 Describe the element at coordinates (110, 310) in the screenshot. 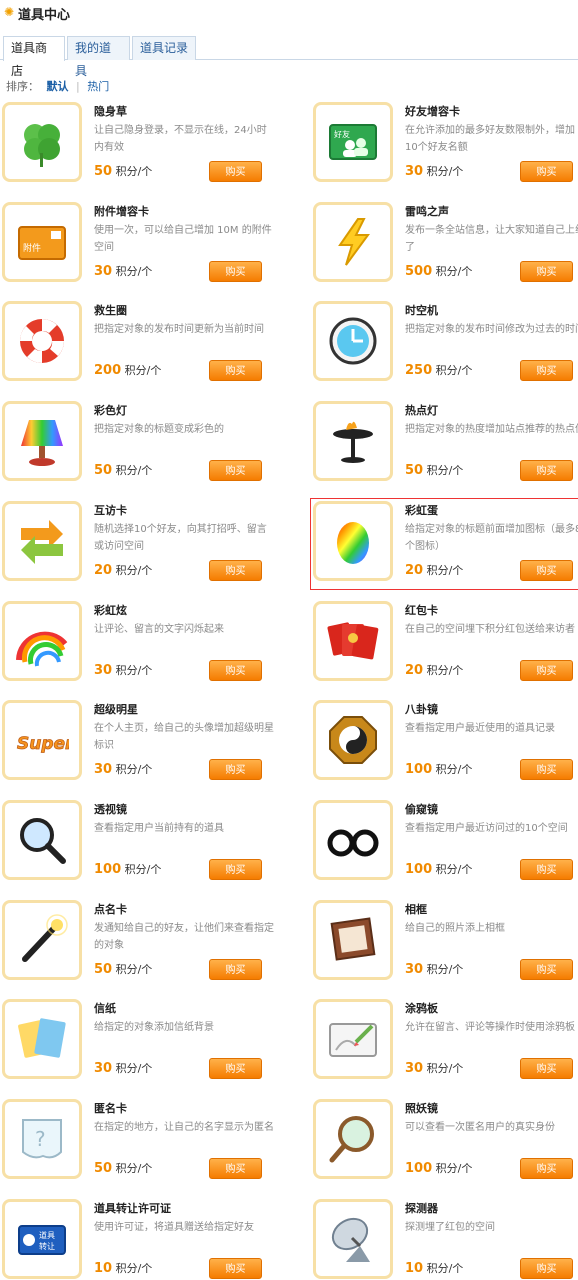

I see `item-name: 救生圈` at that location.